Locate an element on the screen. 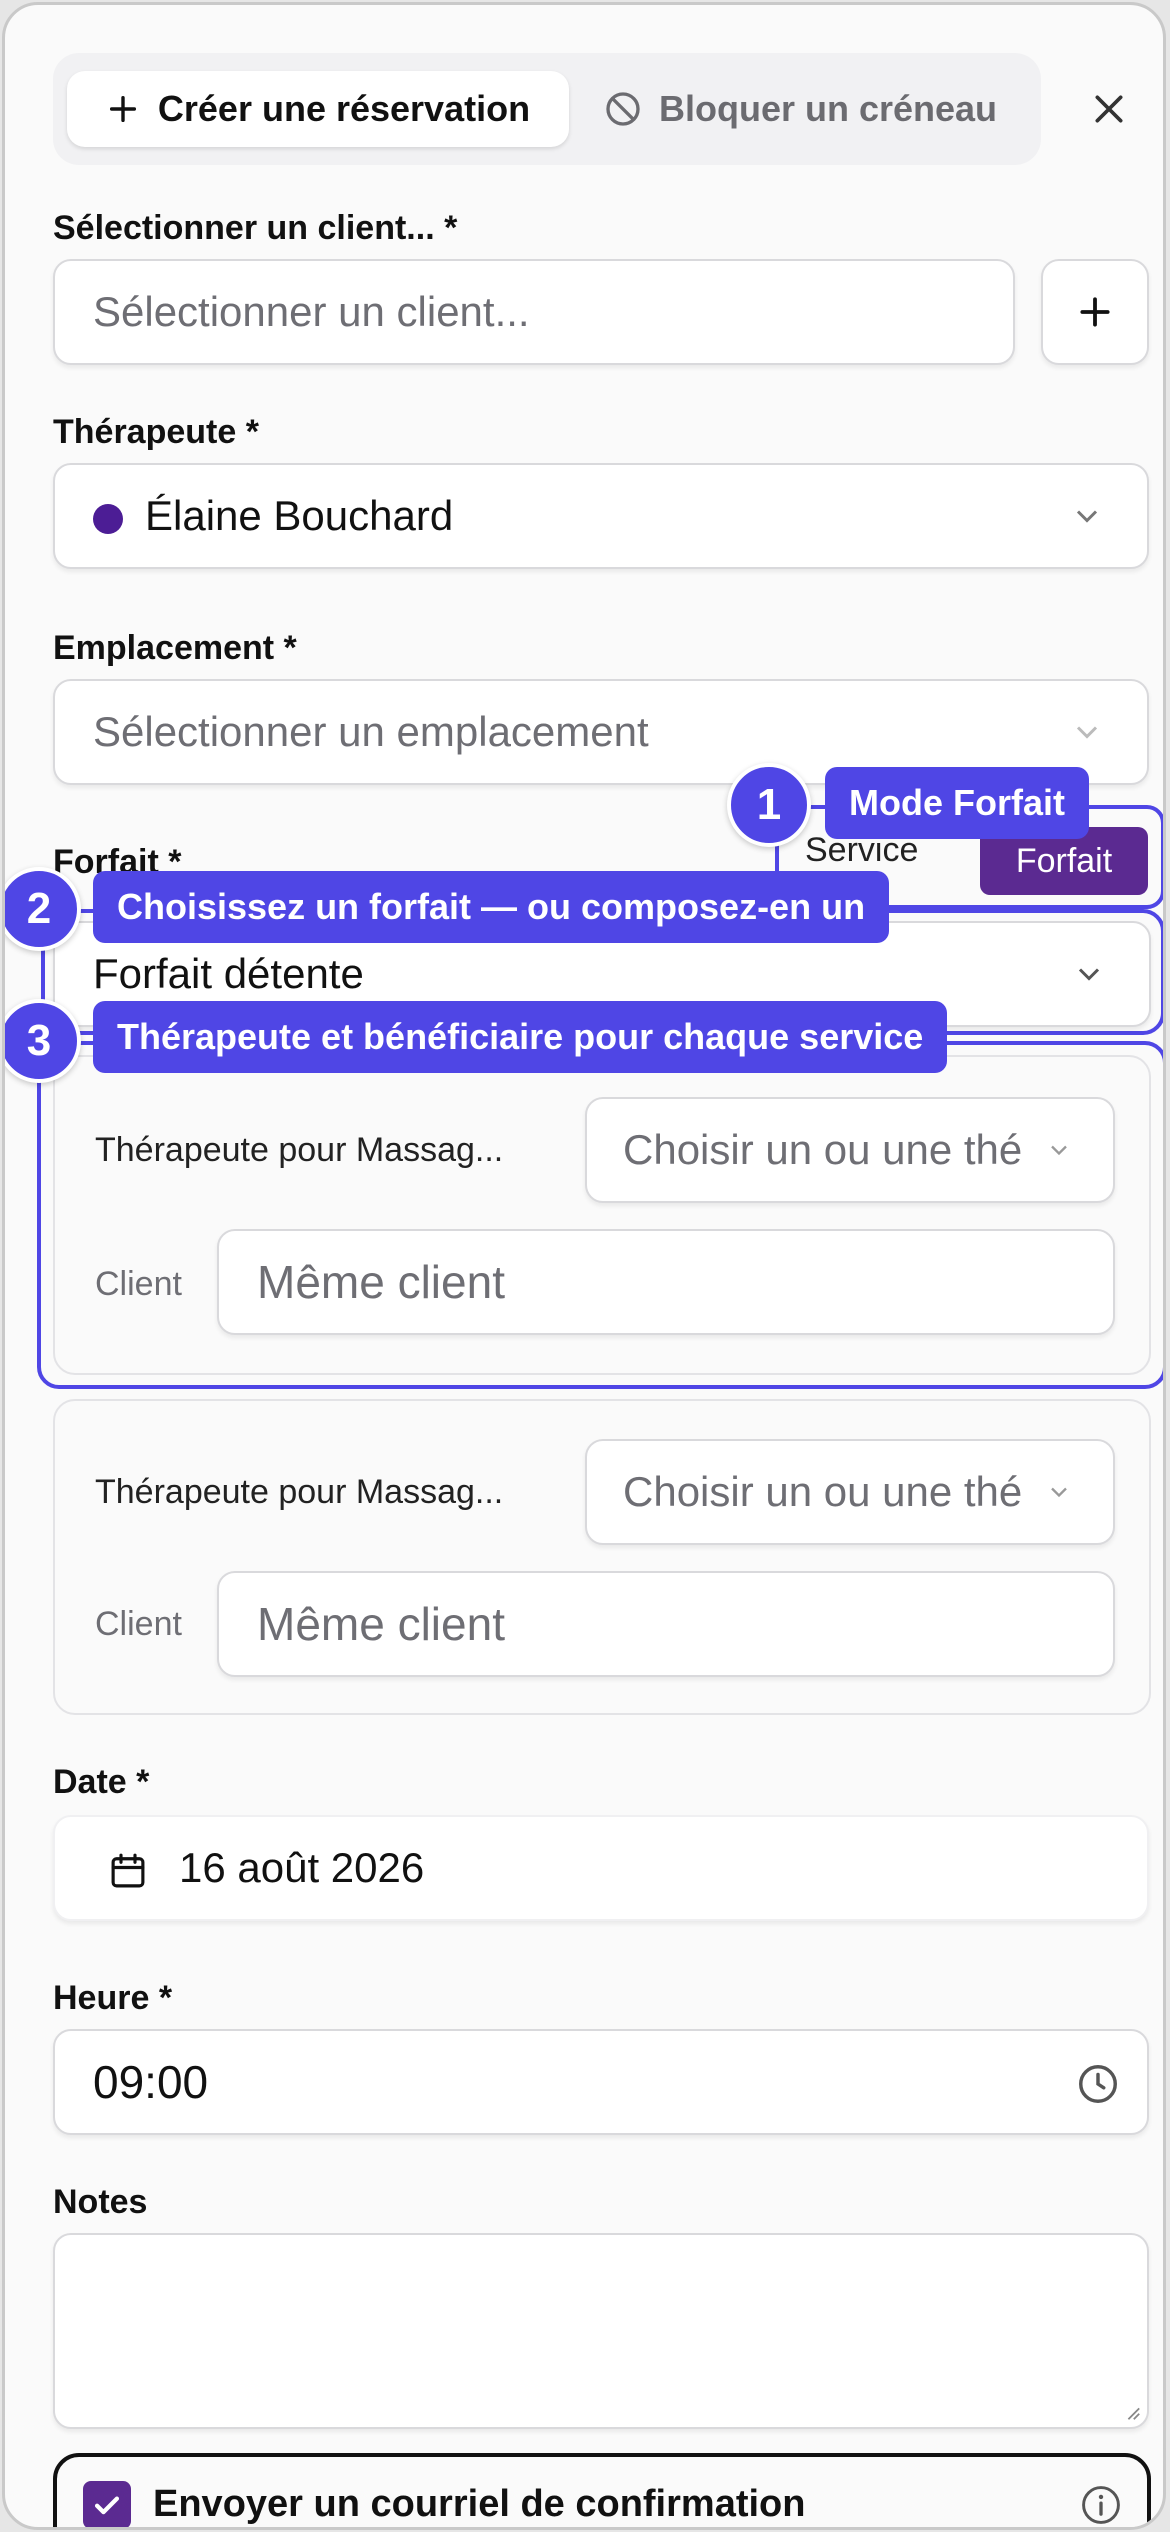 The image size is (1170, 2532). add-client-button is located at coordinates (1095, 312).